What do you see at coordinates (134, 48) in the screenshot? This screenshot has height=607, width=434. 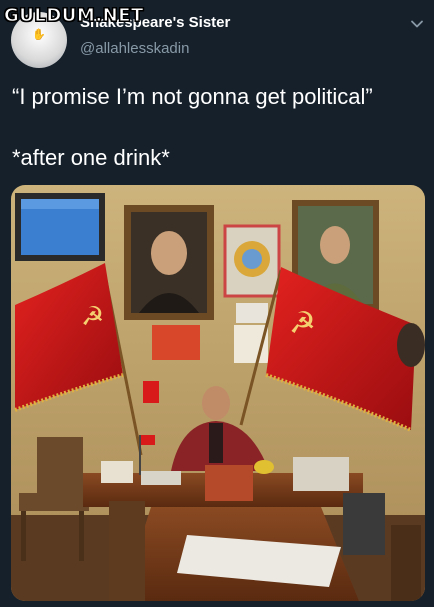 I see `user-handle: @allahlesskadin` at bounding box center [134, 48].